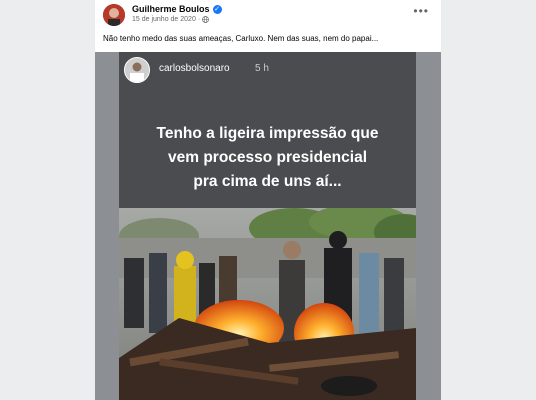  What do you see at coordinates (164, 19) in the screenshot?
I see `post-date: 15 de junho de 2020` at bounding box center [164, 19].